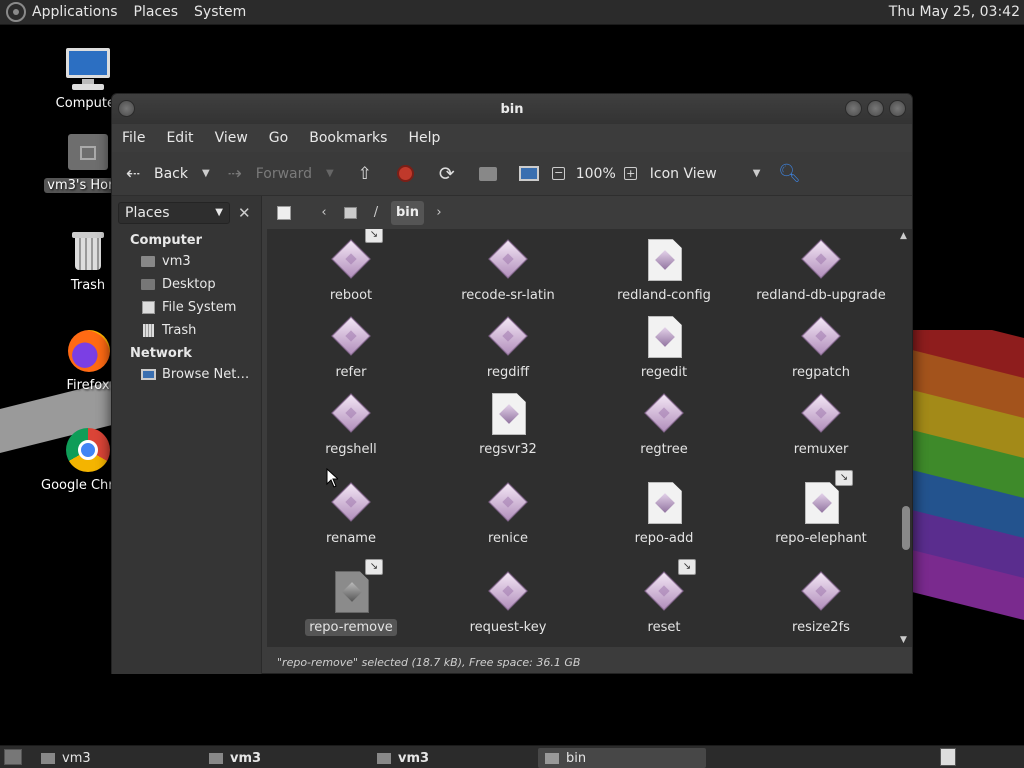 This screenshot has height=768, width=1024. I want to click on menu-system: System, so click(220, 12).